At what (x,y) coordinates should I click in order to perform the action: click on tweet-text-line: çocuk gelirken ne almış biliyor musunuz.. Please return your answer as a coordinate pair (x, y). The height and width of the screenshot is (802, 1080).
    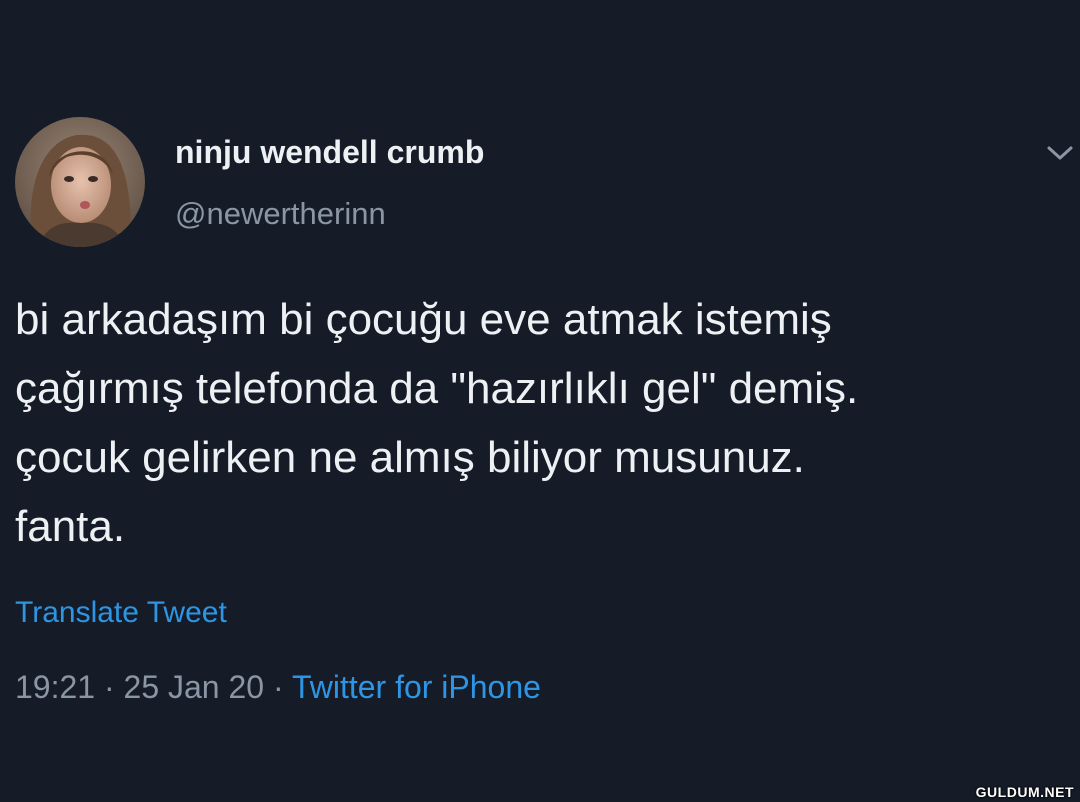
    Looking at the image, I should click on (410, 457).